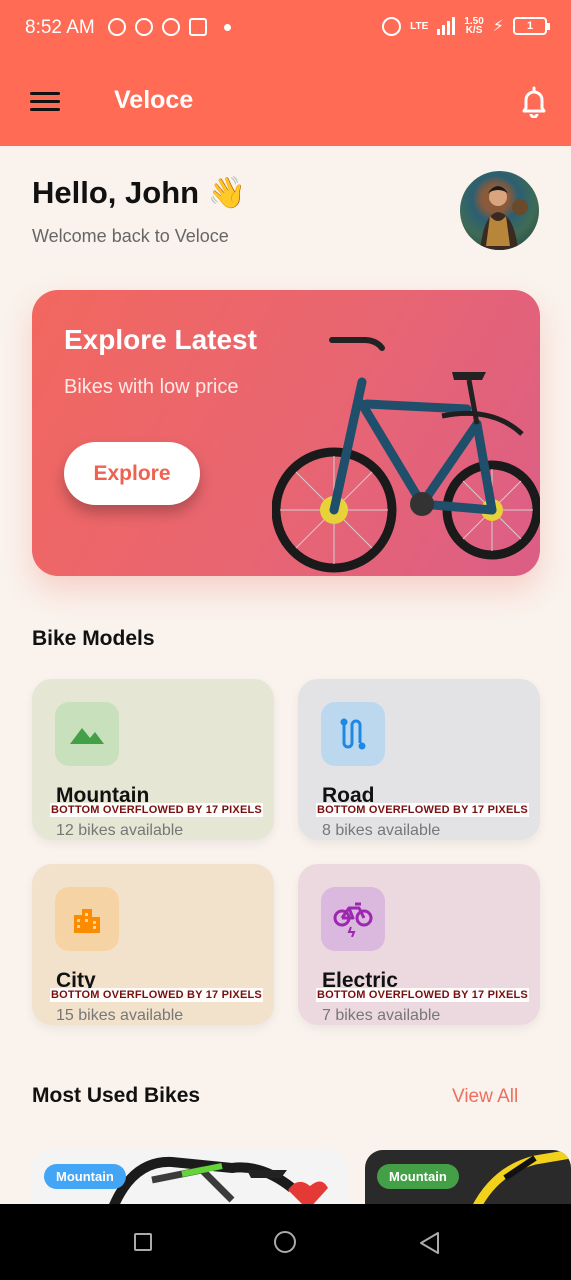 The image size is (571, 1280). I want to click on home-icon, so click(285, 1242).